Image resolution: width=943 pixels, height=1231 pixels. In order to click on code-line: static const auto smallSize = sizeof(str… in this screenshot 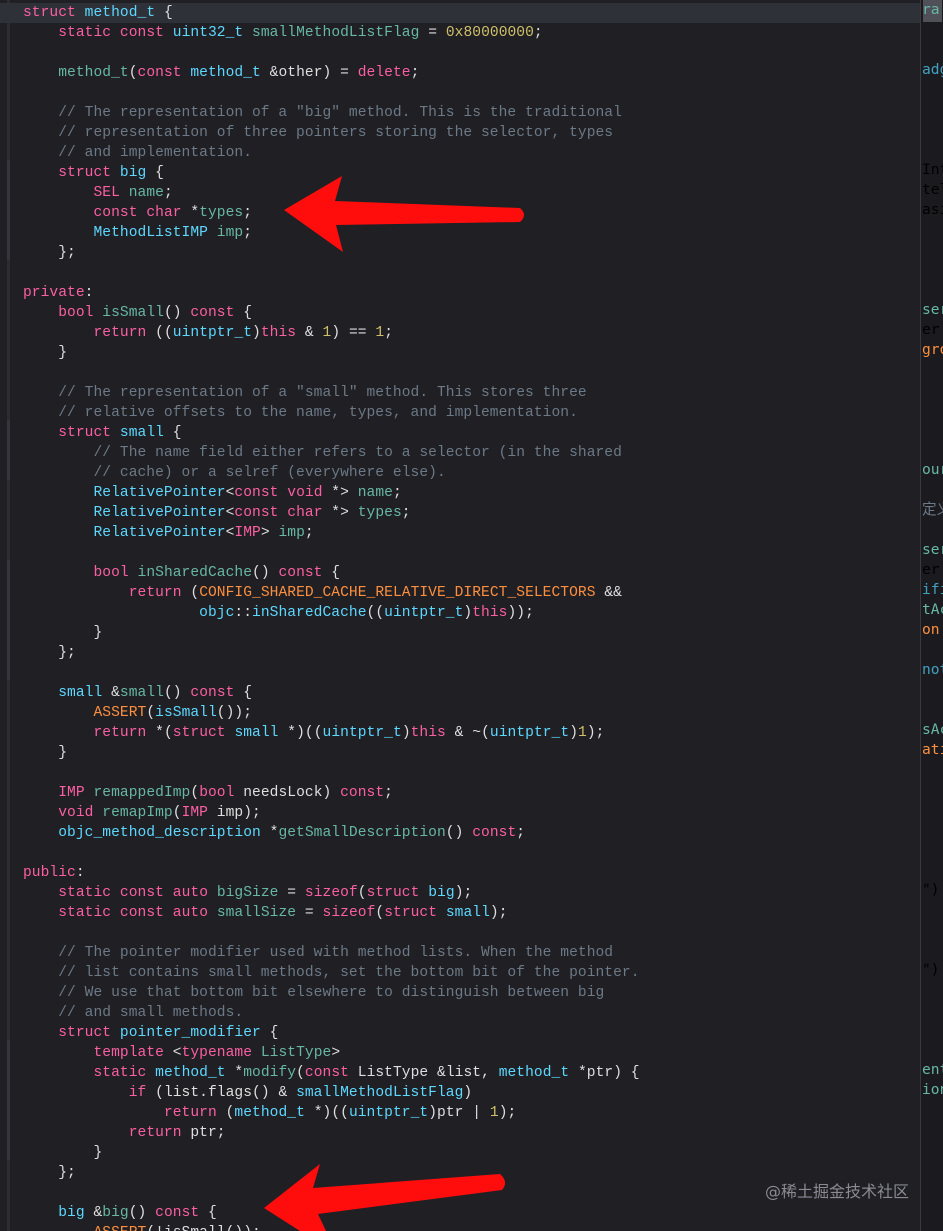, I will do `click(471, 913)`.